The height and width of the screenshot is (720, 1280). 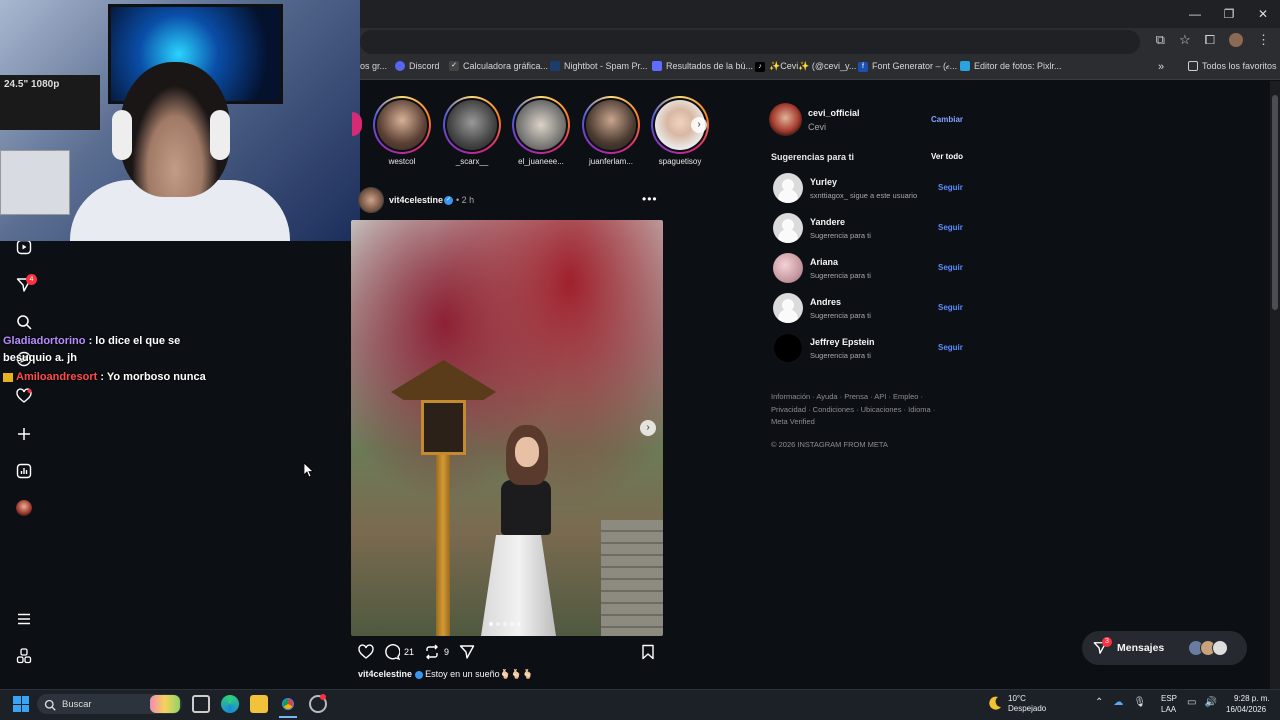 What do you see at coordinates (1161, 67) in the screenshot?
I see `bookmarks-overflow: »` at bounding box center [1161, 67].